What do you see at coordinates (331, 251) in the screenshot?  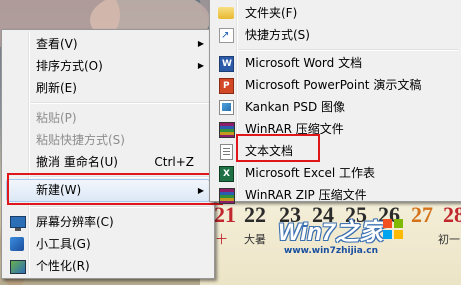 I see `watermark-url: www.win7zhijia.cn` at bounding box center [331, 251].